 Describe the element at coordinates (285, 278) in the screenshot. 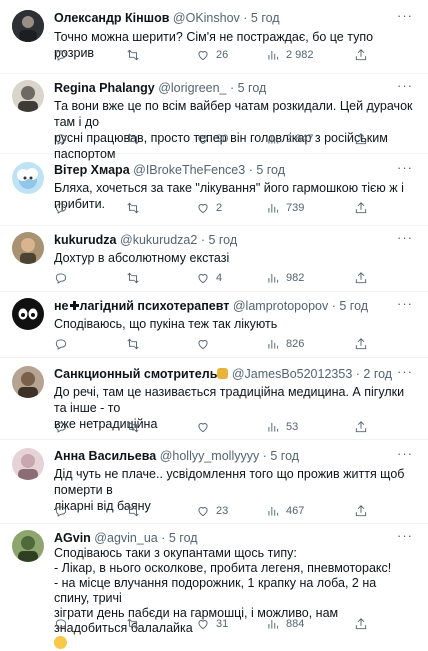

I see `views-button: 982` at that location.